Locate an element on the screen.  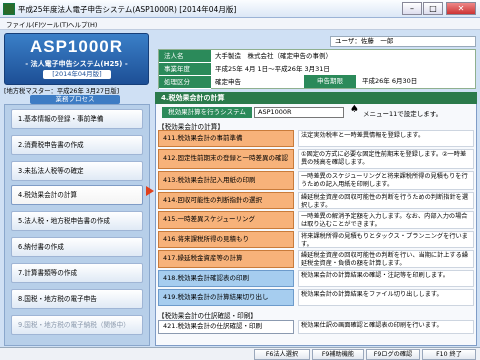
spade-icon: ♠ is located at coordinates (354, 109).